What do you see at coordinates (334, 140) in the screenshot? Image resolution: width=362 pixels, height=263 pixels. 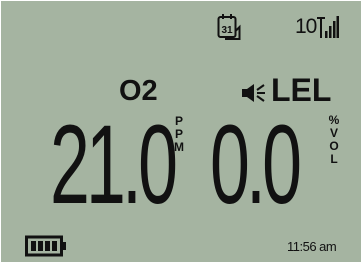 I see `lel-unit-label: % V O L` at bounding box center [334, 140].